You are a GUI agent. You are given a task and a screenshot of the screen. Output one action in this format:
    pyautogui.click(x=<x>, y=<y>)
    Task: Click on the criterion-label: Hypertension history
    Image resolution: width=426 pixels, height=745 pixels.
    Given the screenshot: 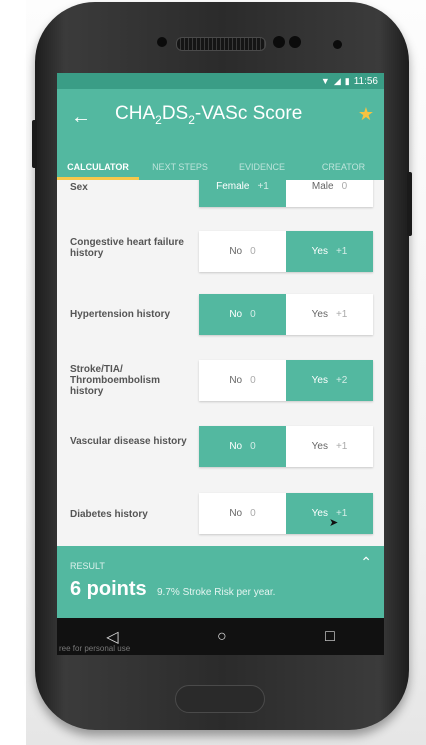 What is the action you would take?
    pyautogui.click(x=120, y=314)
    